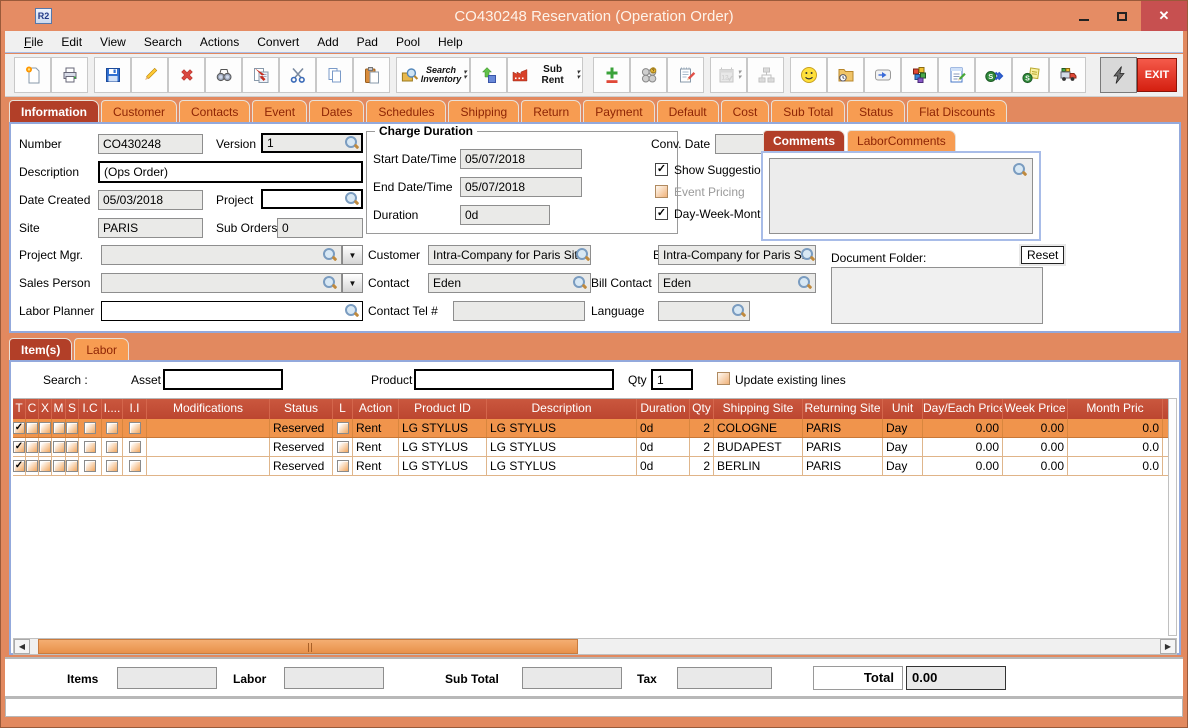 The height and width of the screenshot is (728, 1188). I want to click on add-remove-button, so click(611, 75).